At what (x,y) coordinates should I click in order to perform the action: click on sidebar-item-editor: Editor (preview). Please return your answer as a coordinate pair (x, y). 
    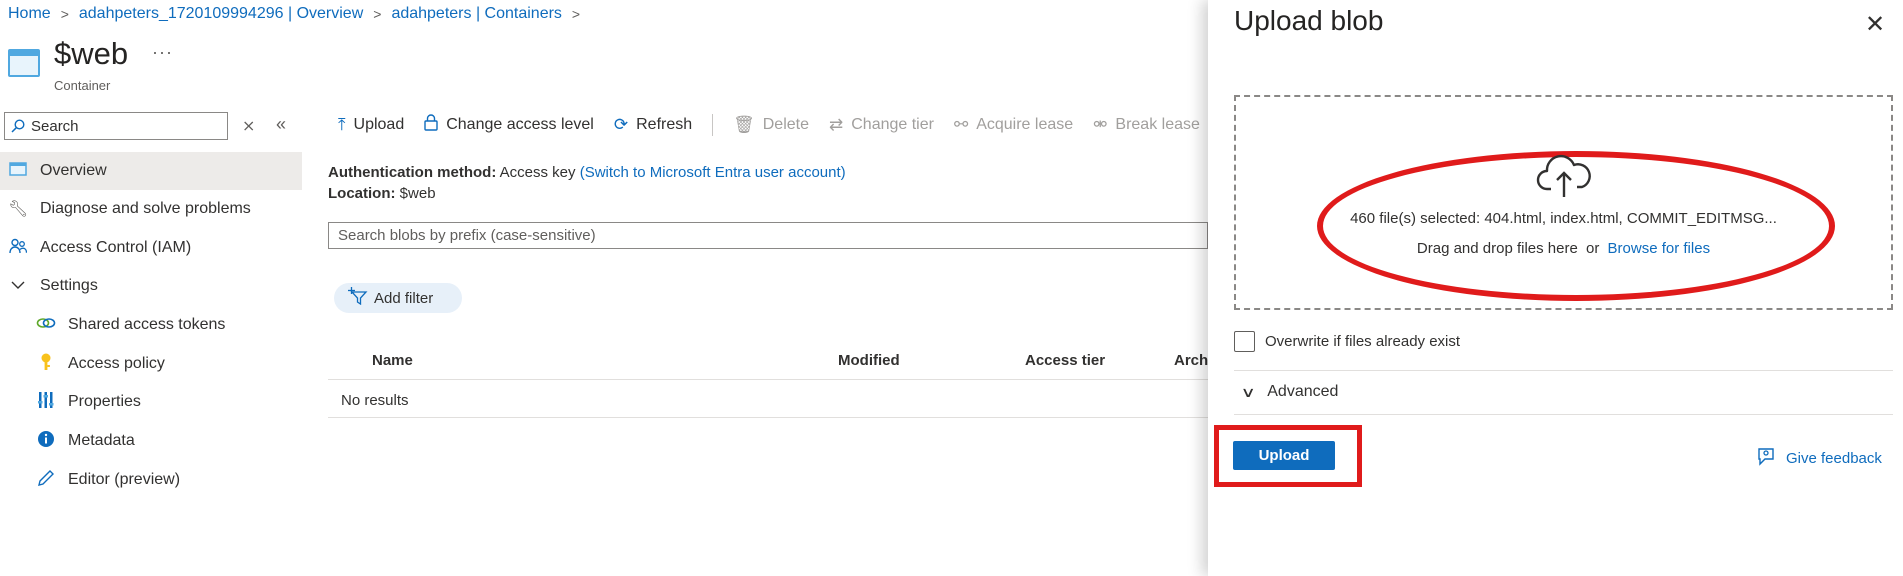
    Looking at the image, I should click on (151, 480).